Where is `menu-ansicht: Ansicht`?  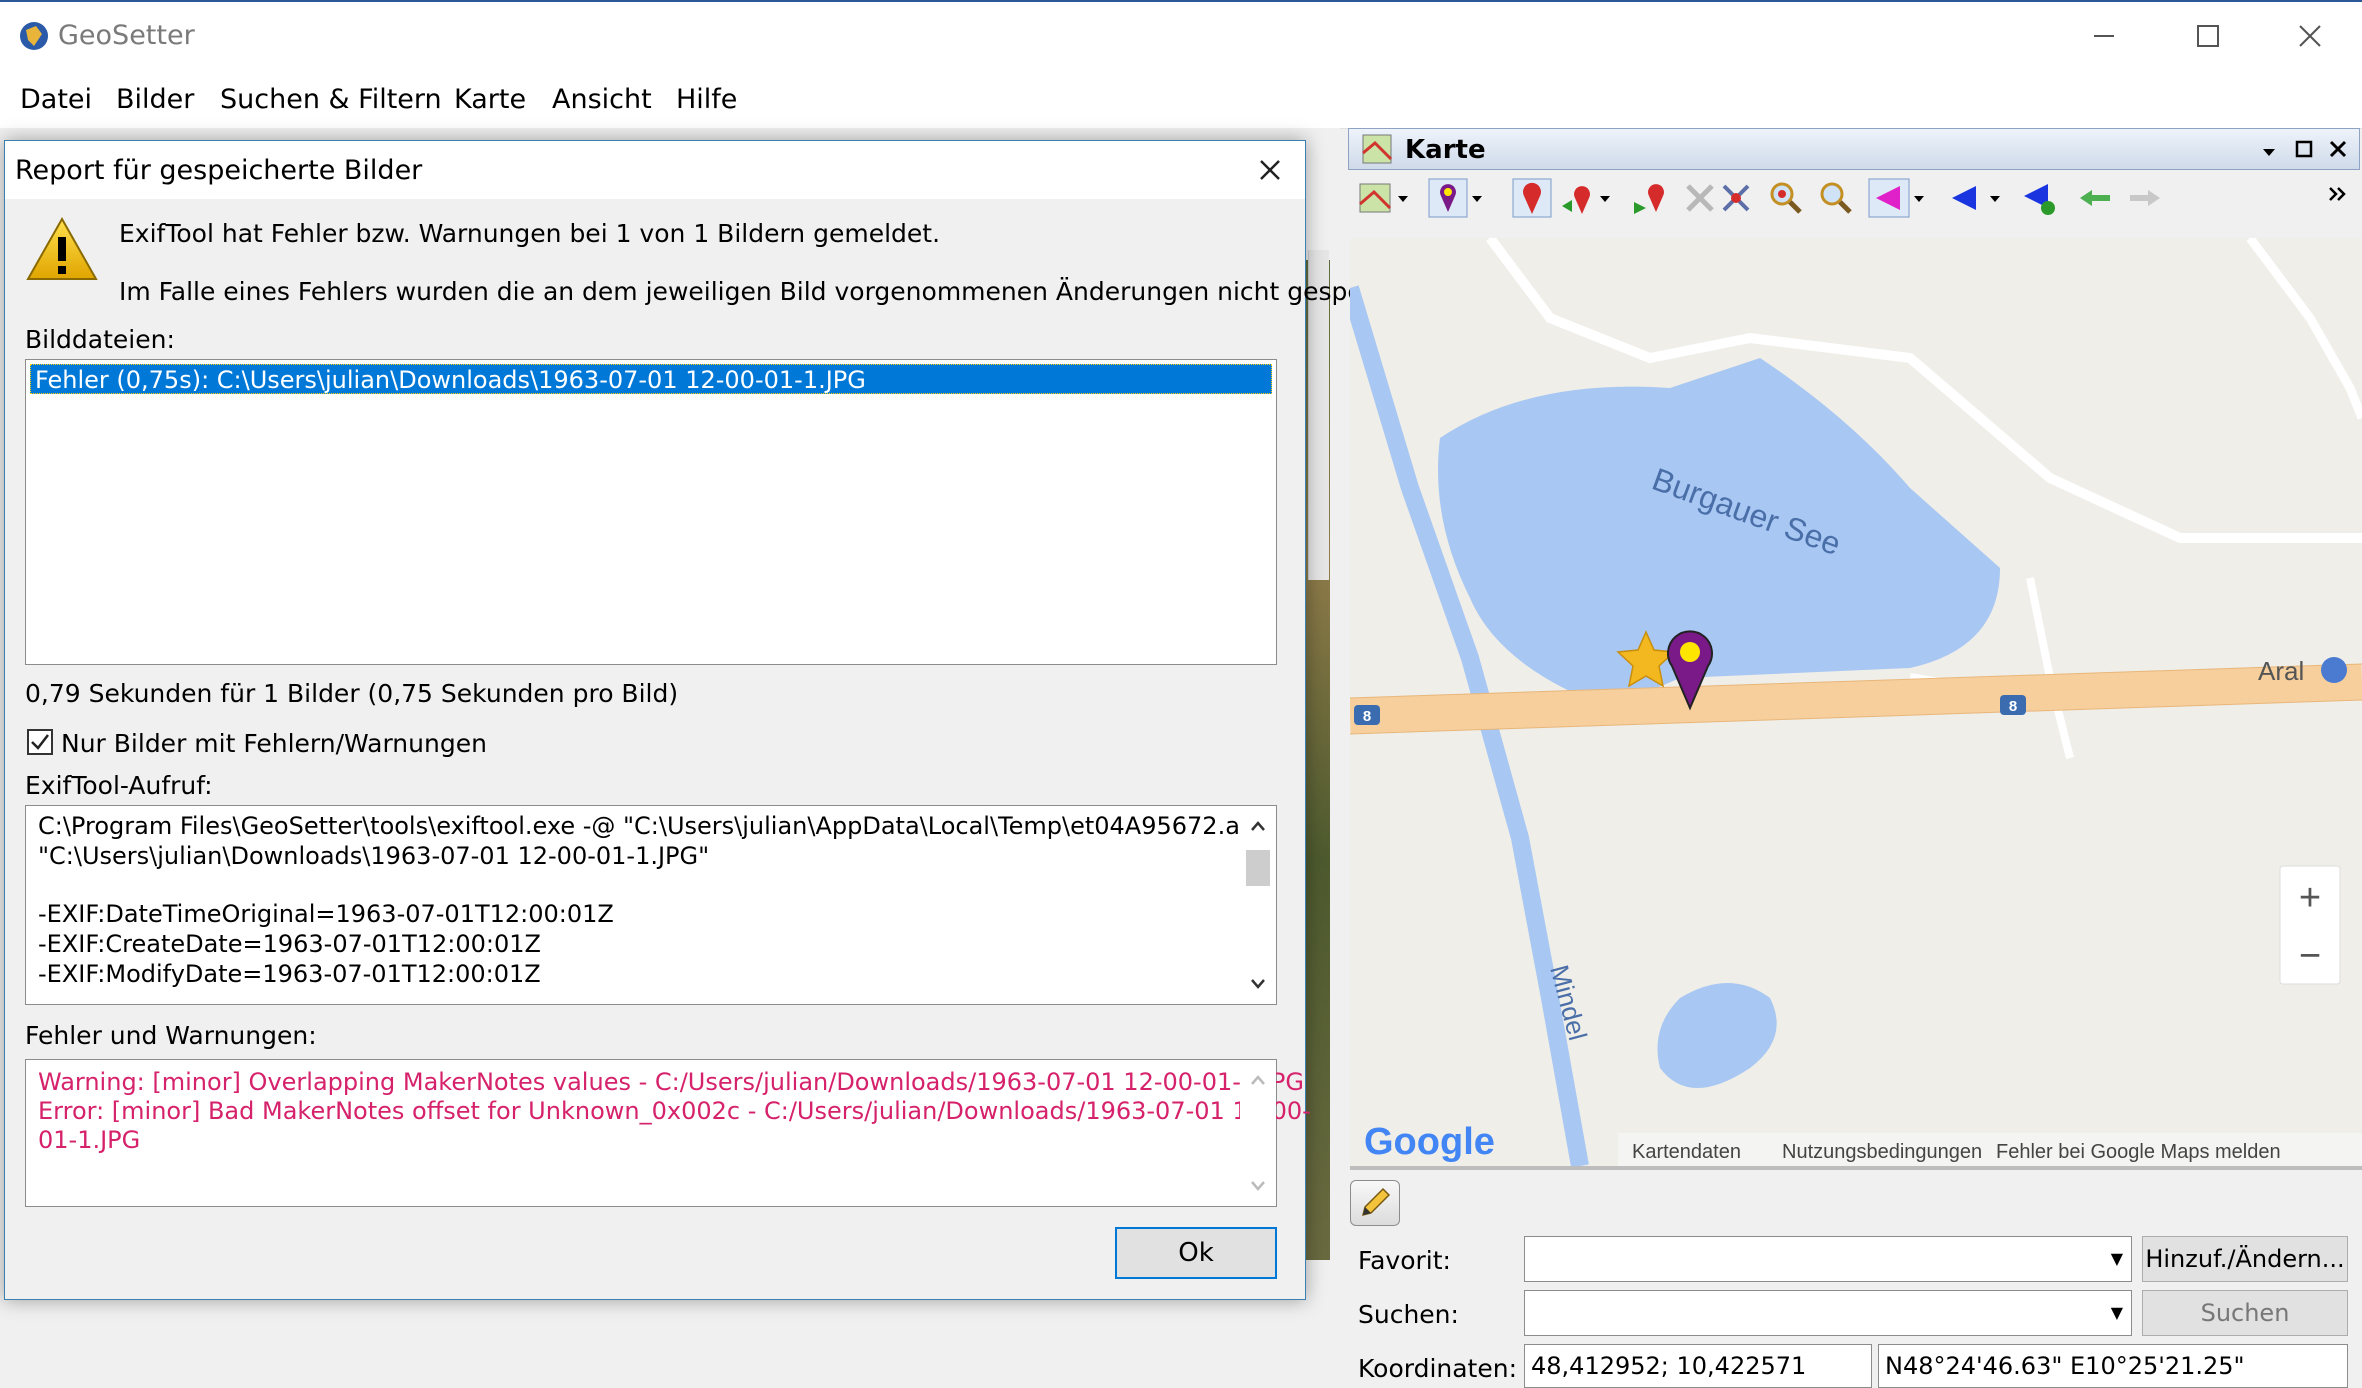 menu-ansicht: Ansicht is located at coordinates (602, 99).